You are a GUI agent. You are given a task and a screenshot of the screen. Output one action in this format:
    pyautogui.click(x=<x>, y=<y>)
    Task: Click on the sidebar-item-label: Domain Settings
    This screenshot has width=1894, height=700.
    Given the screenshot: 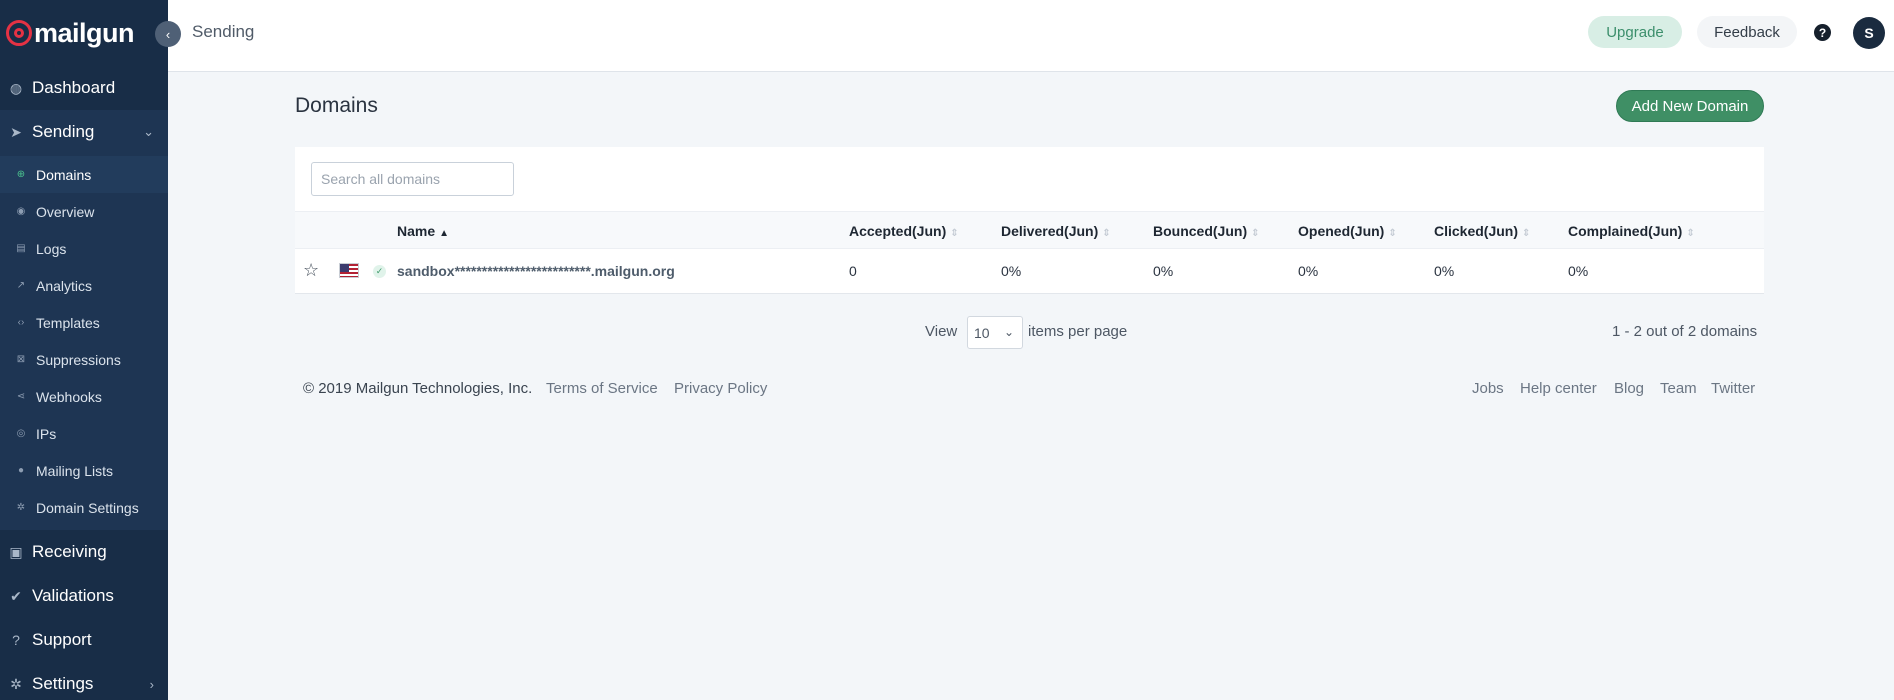 What is the action you would take?
    pyautogui.click(x=87, y=507)
    